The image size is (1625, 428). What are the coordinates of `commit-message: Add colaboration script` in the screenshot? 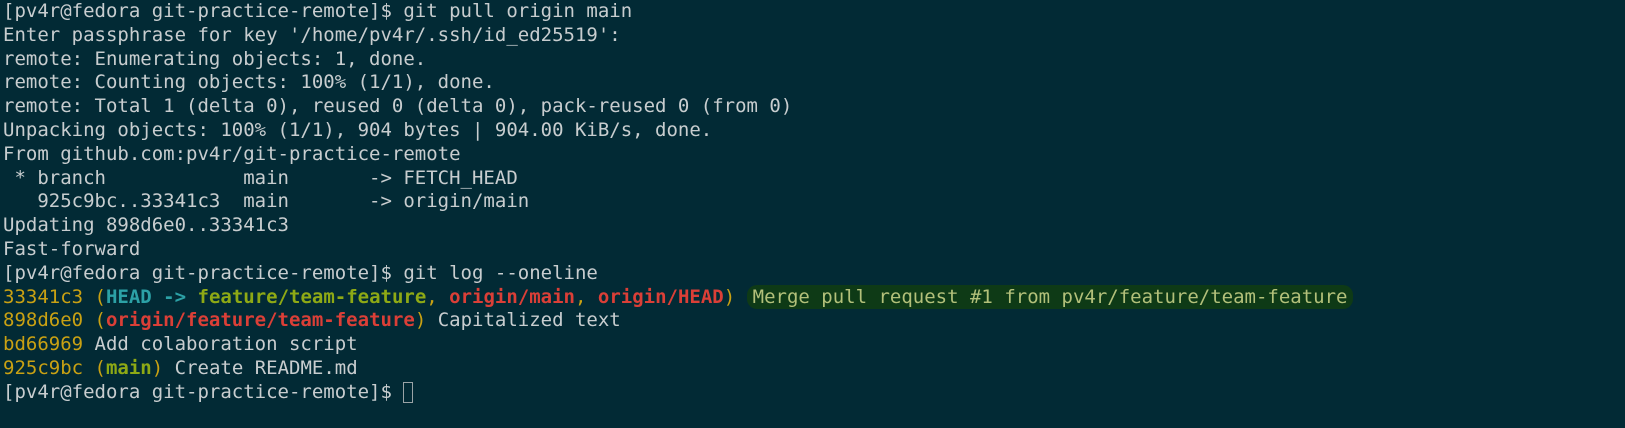 It's located at (220, 344).